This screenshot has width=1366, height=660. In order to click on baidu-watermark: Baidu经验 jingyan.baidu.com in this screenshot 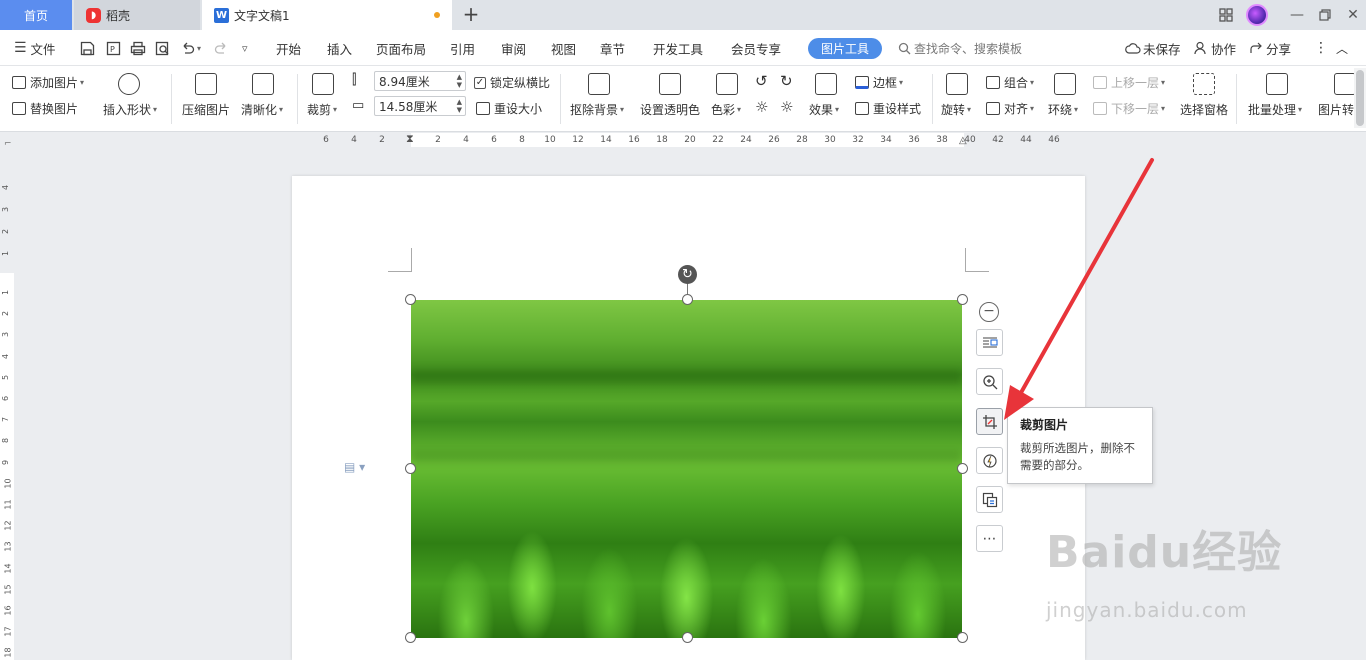, I will do `click(1164, 569)`.